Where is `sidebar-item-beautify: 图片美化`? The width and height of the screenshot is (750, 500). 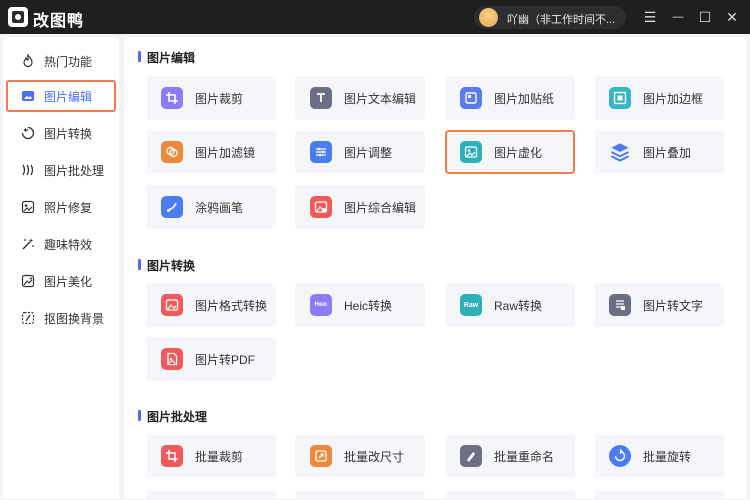 sidebar-item-beautify: 图片美化 is located at coordinates (61, 281).